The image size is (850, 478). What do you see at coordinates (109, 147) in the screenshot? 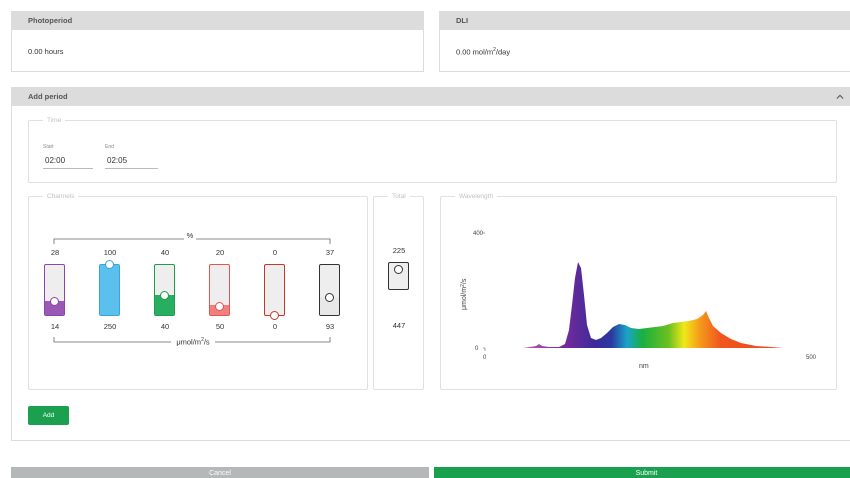
I see `end-label: End` at bounding box center [109, 147].